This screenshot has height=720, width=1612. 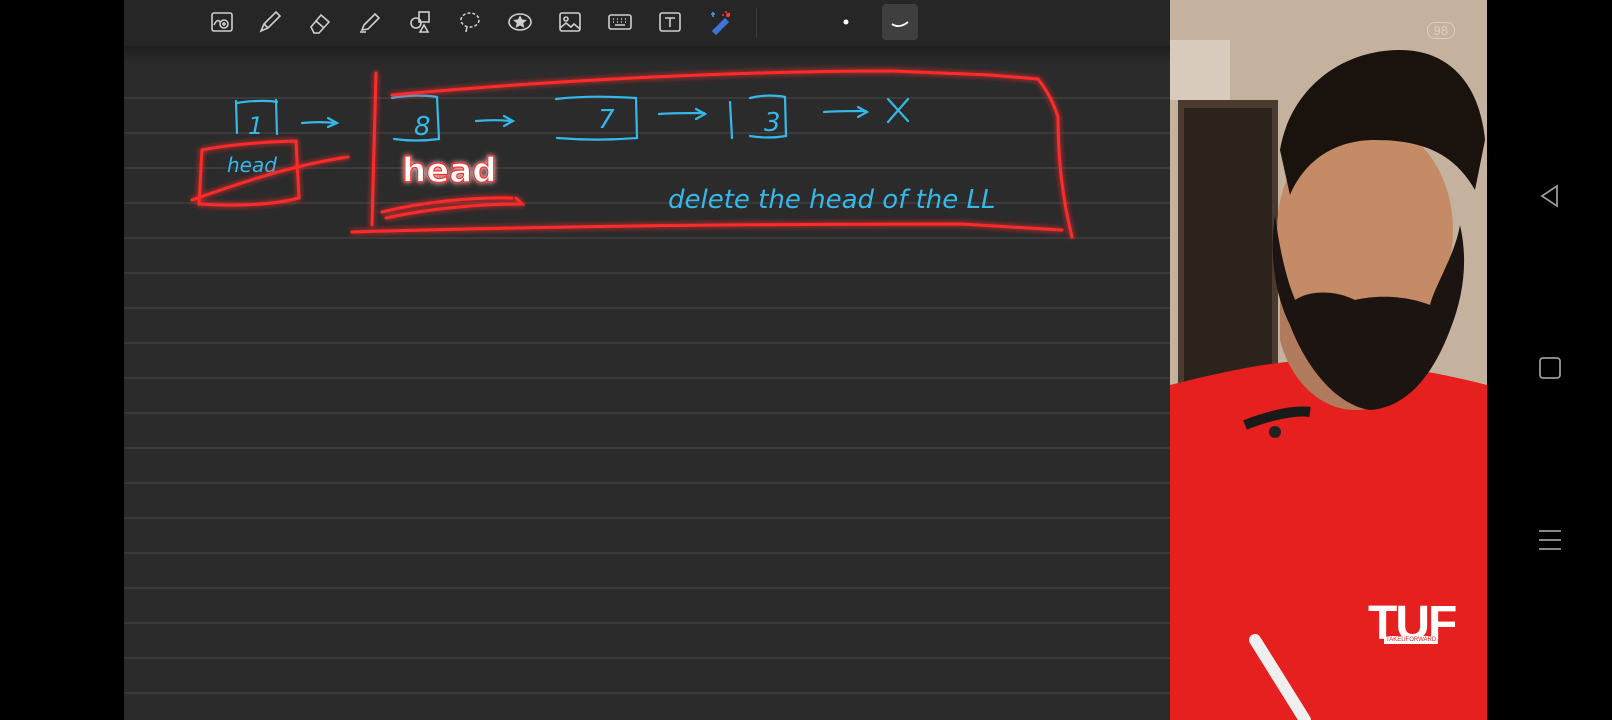 I want to click on letterbox-left, so click(x=62, y=360).